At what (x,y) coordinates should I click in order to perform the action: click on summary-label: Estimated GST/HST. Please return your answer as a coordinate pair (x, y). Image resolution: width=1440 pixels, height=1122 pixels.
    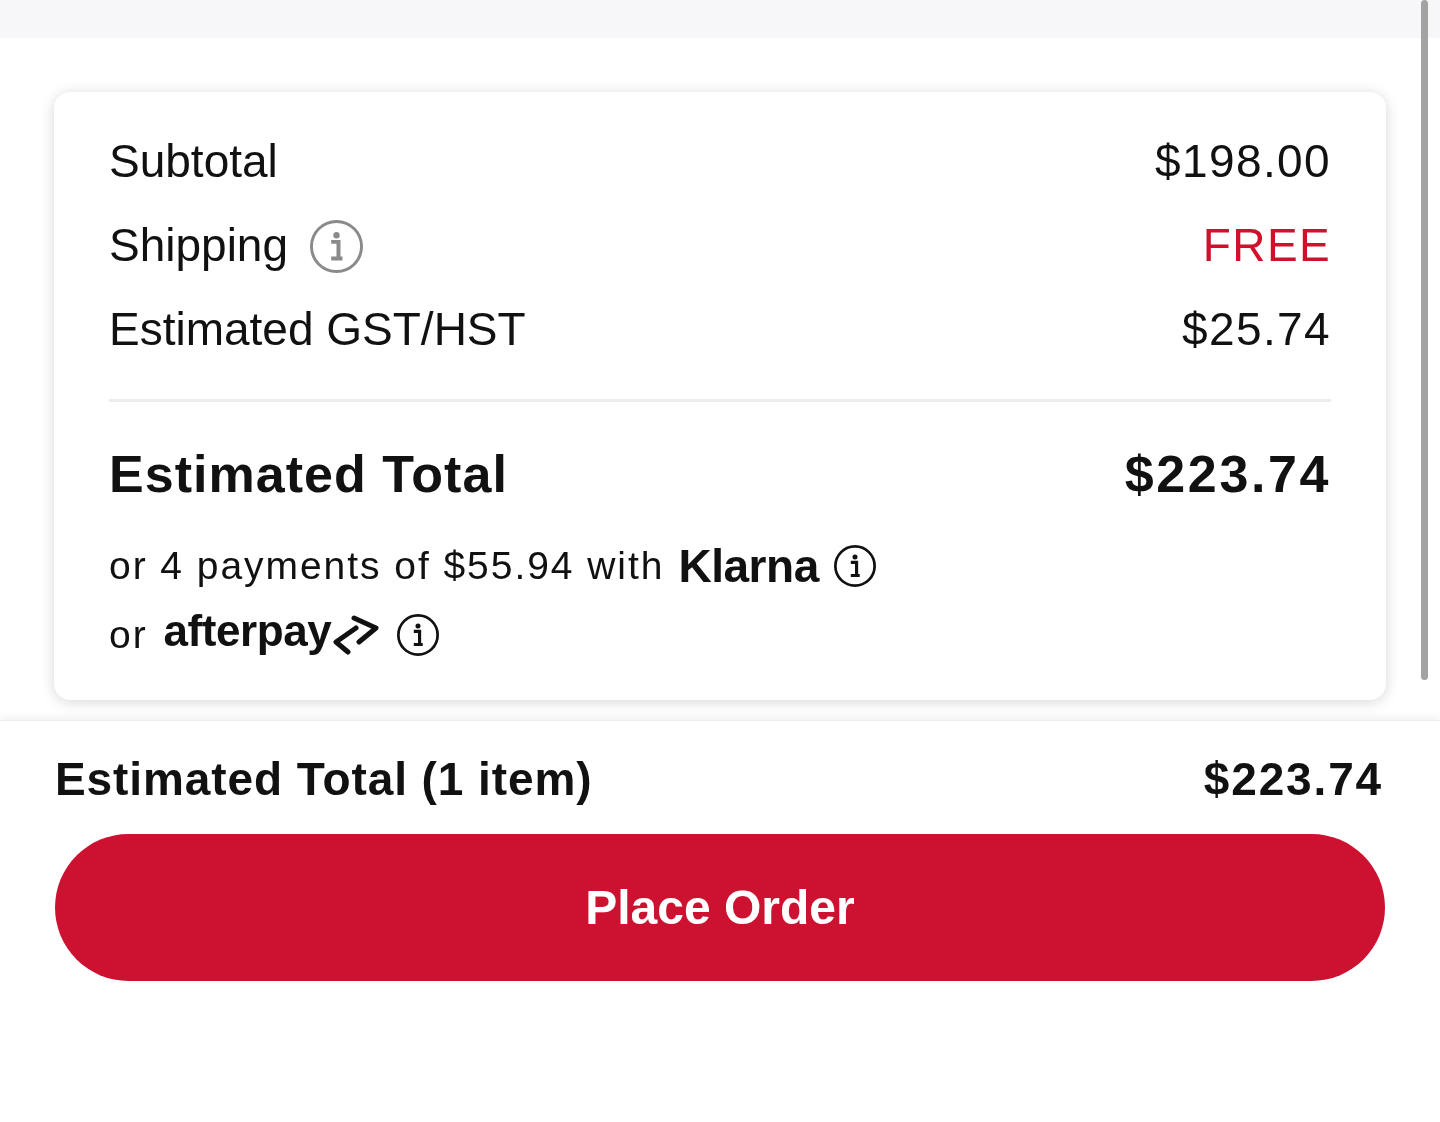
    Looking at the image, I should click on (317, 329).